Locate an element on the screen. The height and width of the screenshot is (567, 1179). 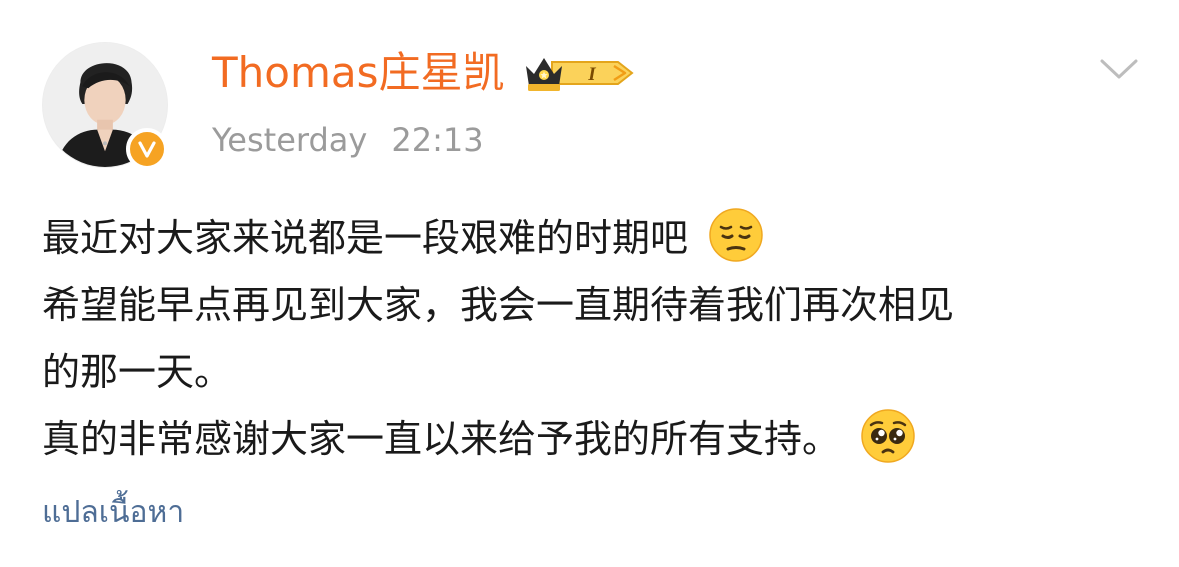
content-line-4: 真的非常感谢大家一直以来给予我的所有支持。 is located at coordinates (592, 439).